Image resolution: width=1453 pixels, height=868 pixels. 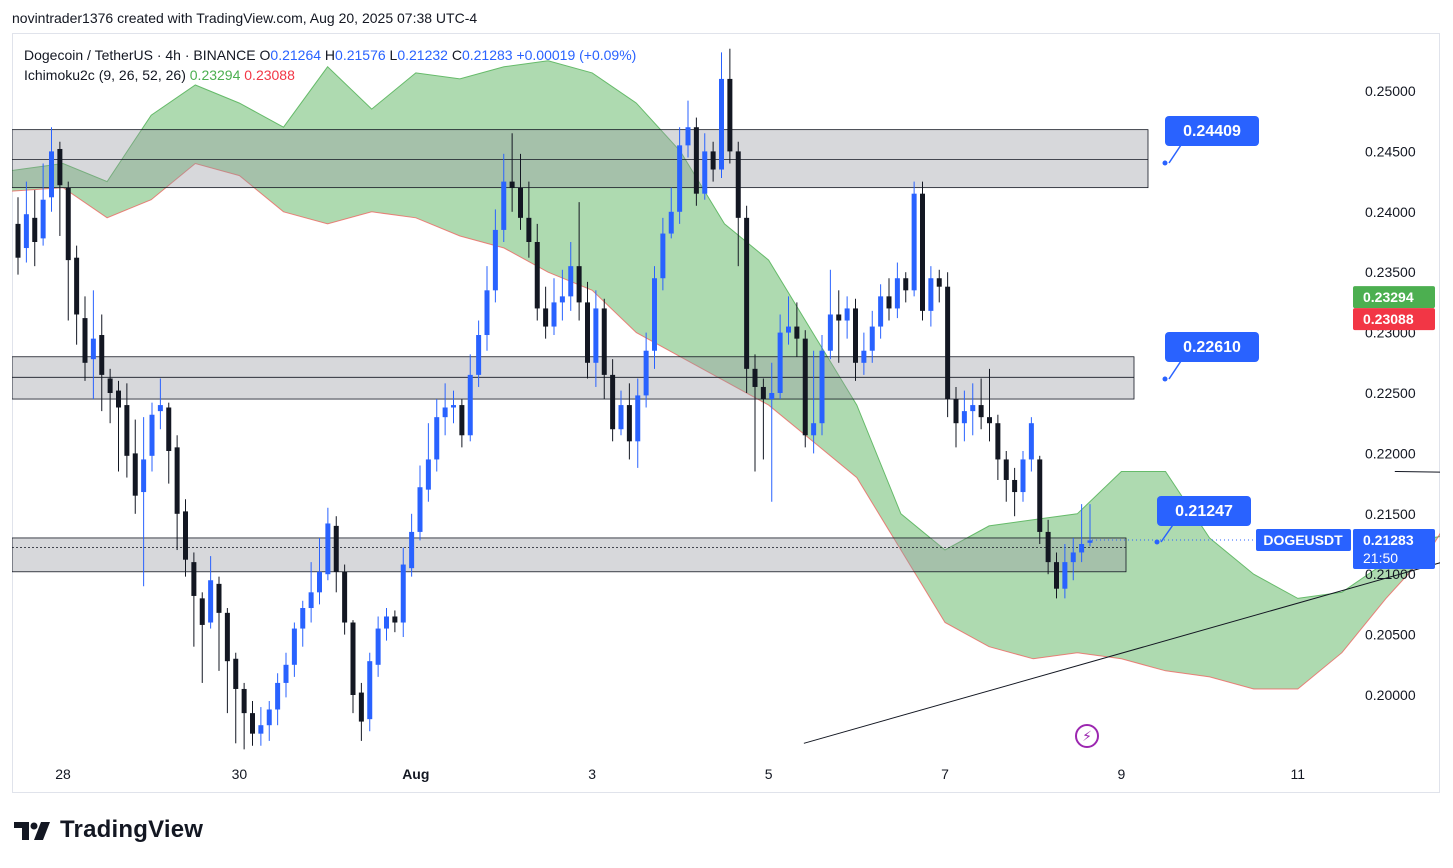 I want to click on close-label: C, so click(x=456, y=55).